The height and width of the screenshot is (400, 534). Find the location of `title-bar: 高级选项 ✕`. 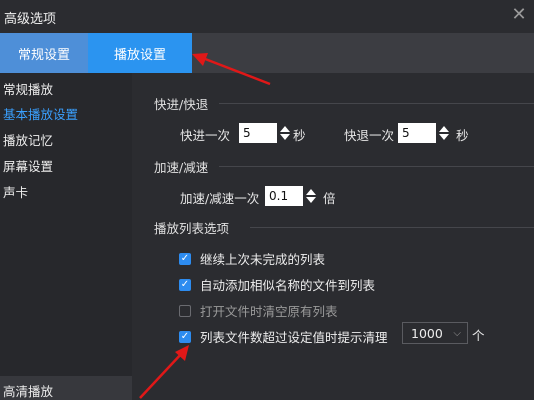

title-bar: 高级选项 ✕ is located at coordinates (267, 16).